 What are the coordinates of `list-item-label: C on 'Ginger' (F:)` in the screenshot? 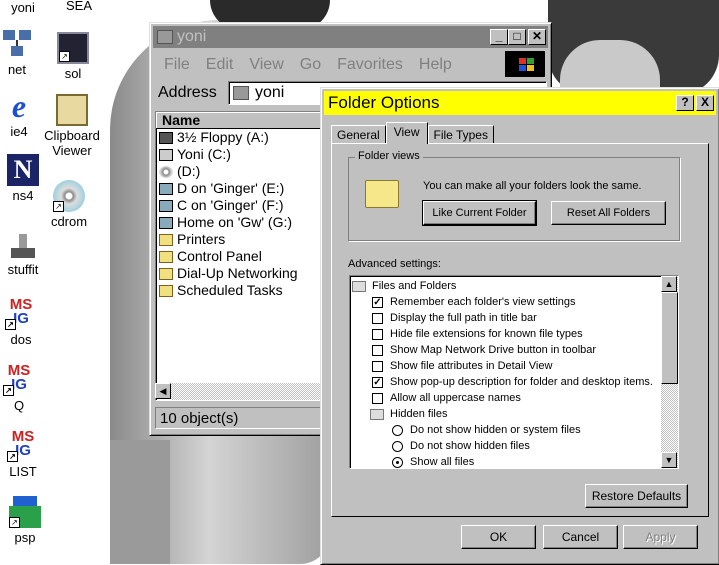 It's located at (230, 205).